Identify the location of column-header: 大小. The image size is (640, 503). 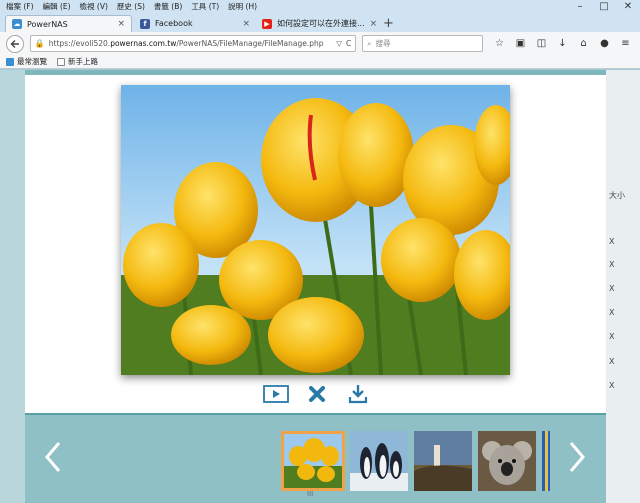
(617, 195).